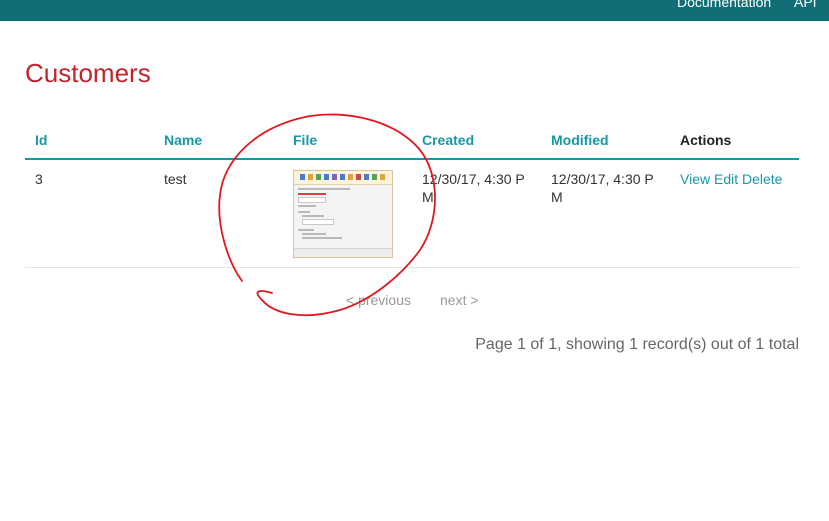  I want to click on column-header-created: Created, so click(476, 140).